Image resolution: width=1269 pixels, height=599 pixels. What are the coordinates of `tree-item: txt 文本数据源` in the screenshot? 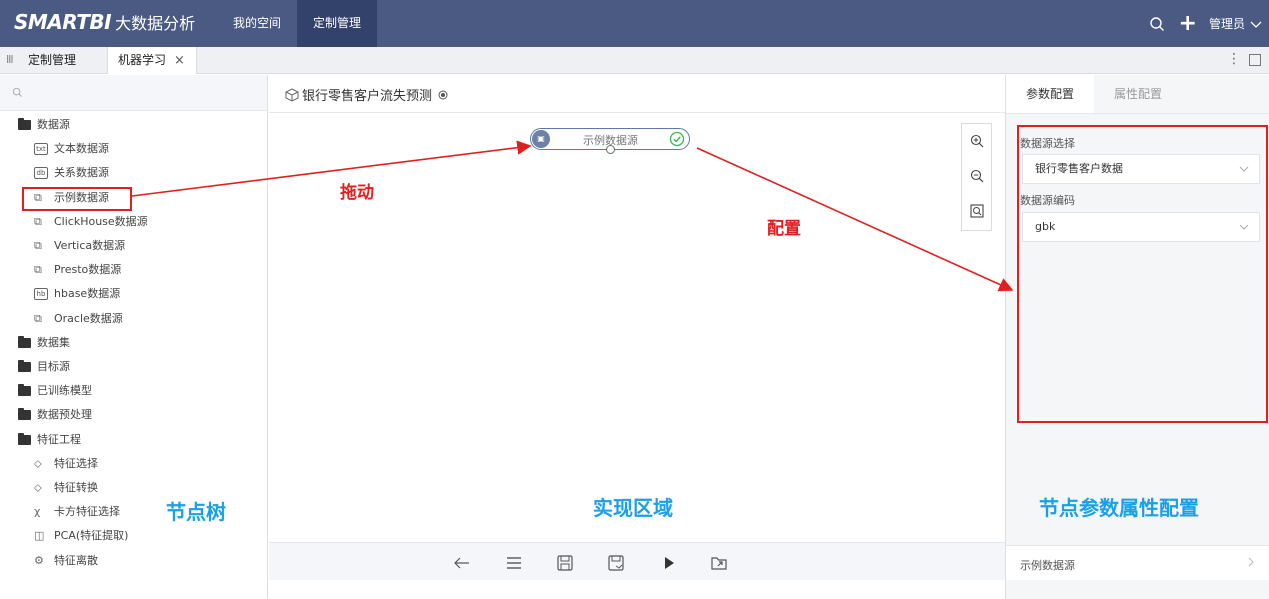 It's located at (71, 149).